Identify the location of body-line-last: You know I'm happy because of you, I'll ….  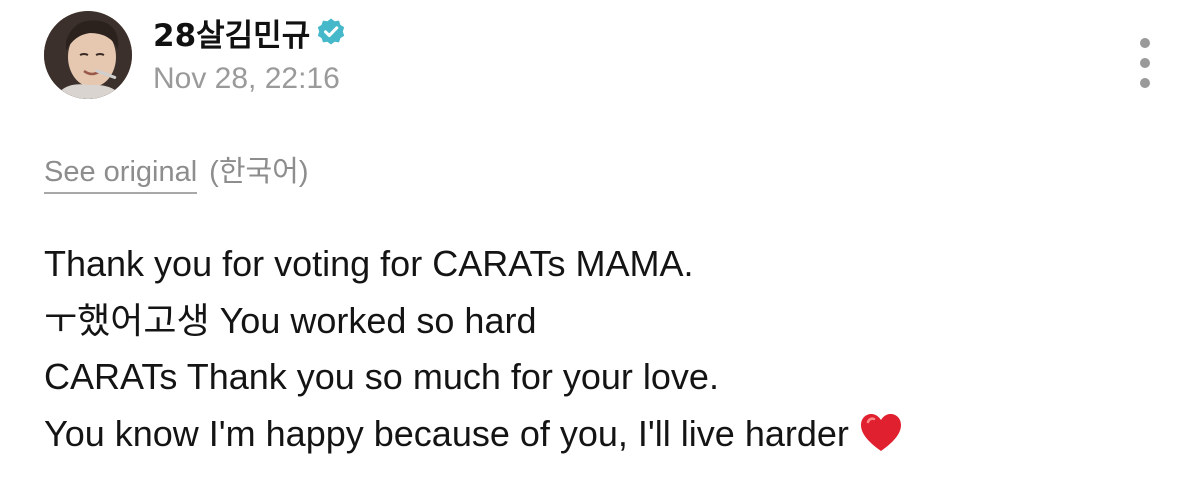
(604, 434).